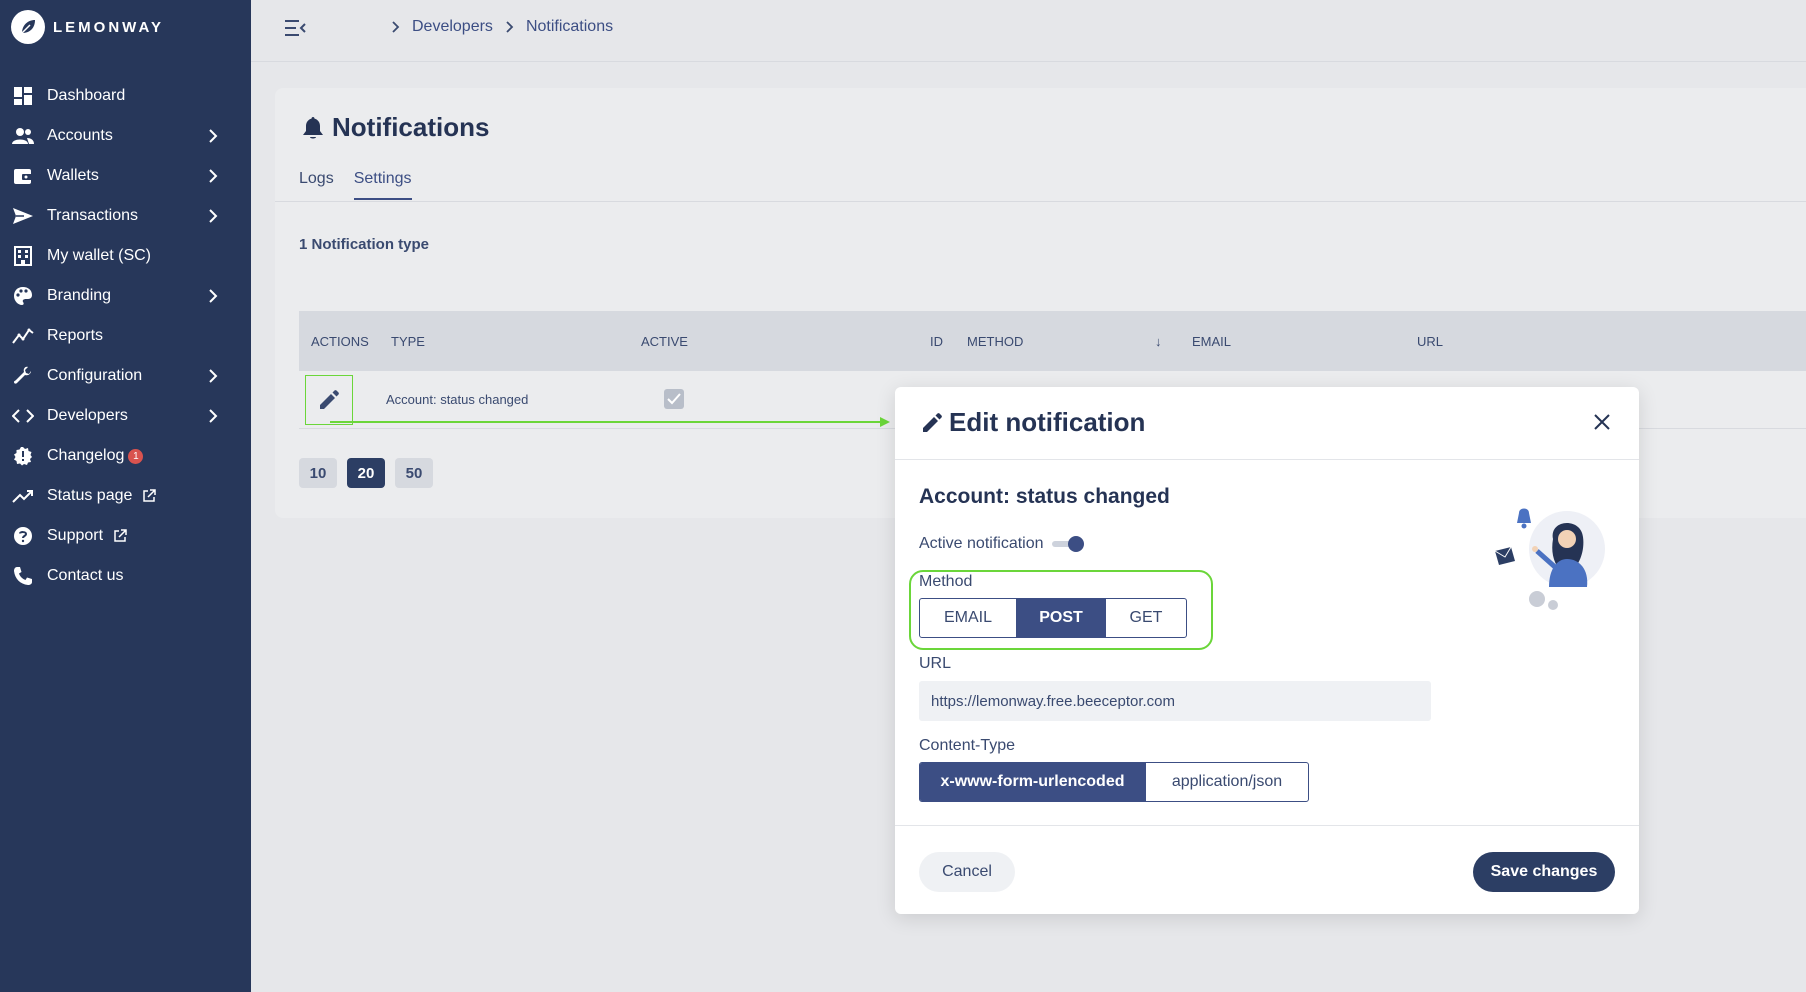 This screenshot has width=1806, height=992. I want to click on tab-settings: Settings, so click(382, 185).